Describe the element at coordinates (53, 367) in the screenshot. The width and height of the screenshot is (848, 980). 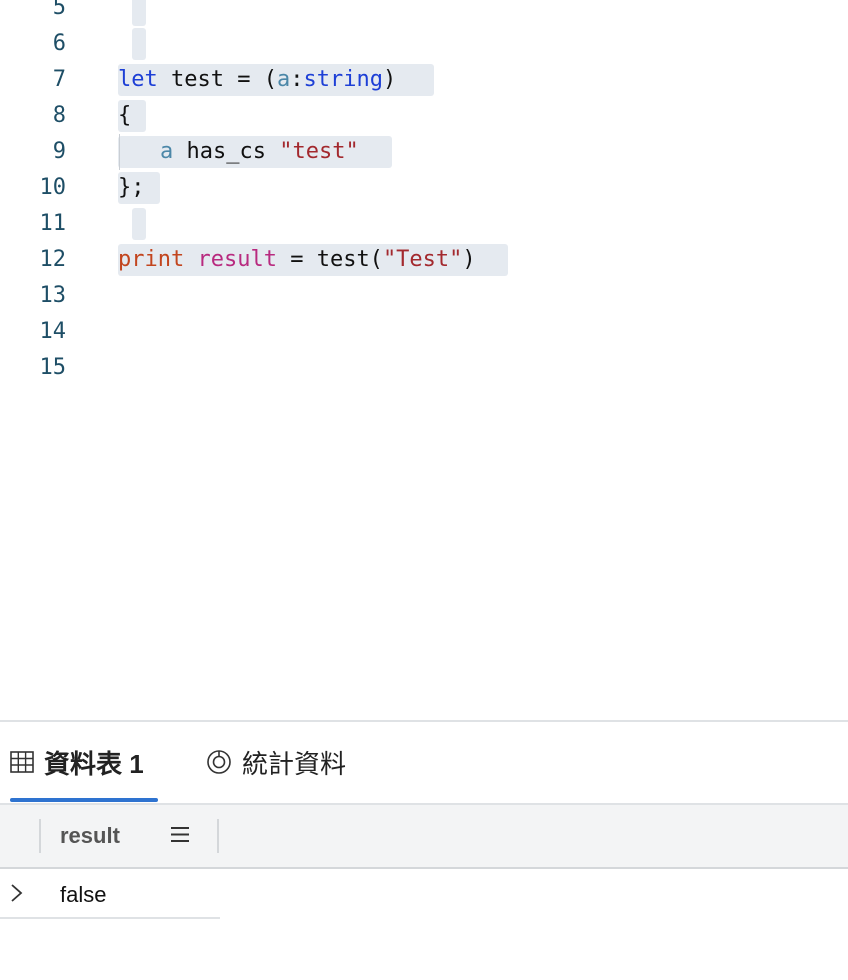
I see `line-number: 15` at that location.